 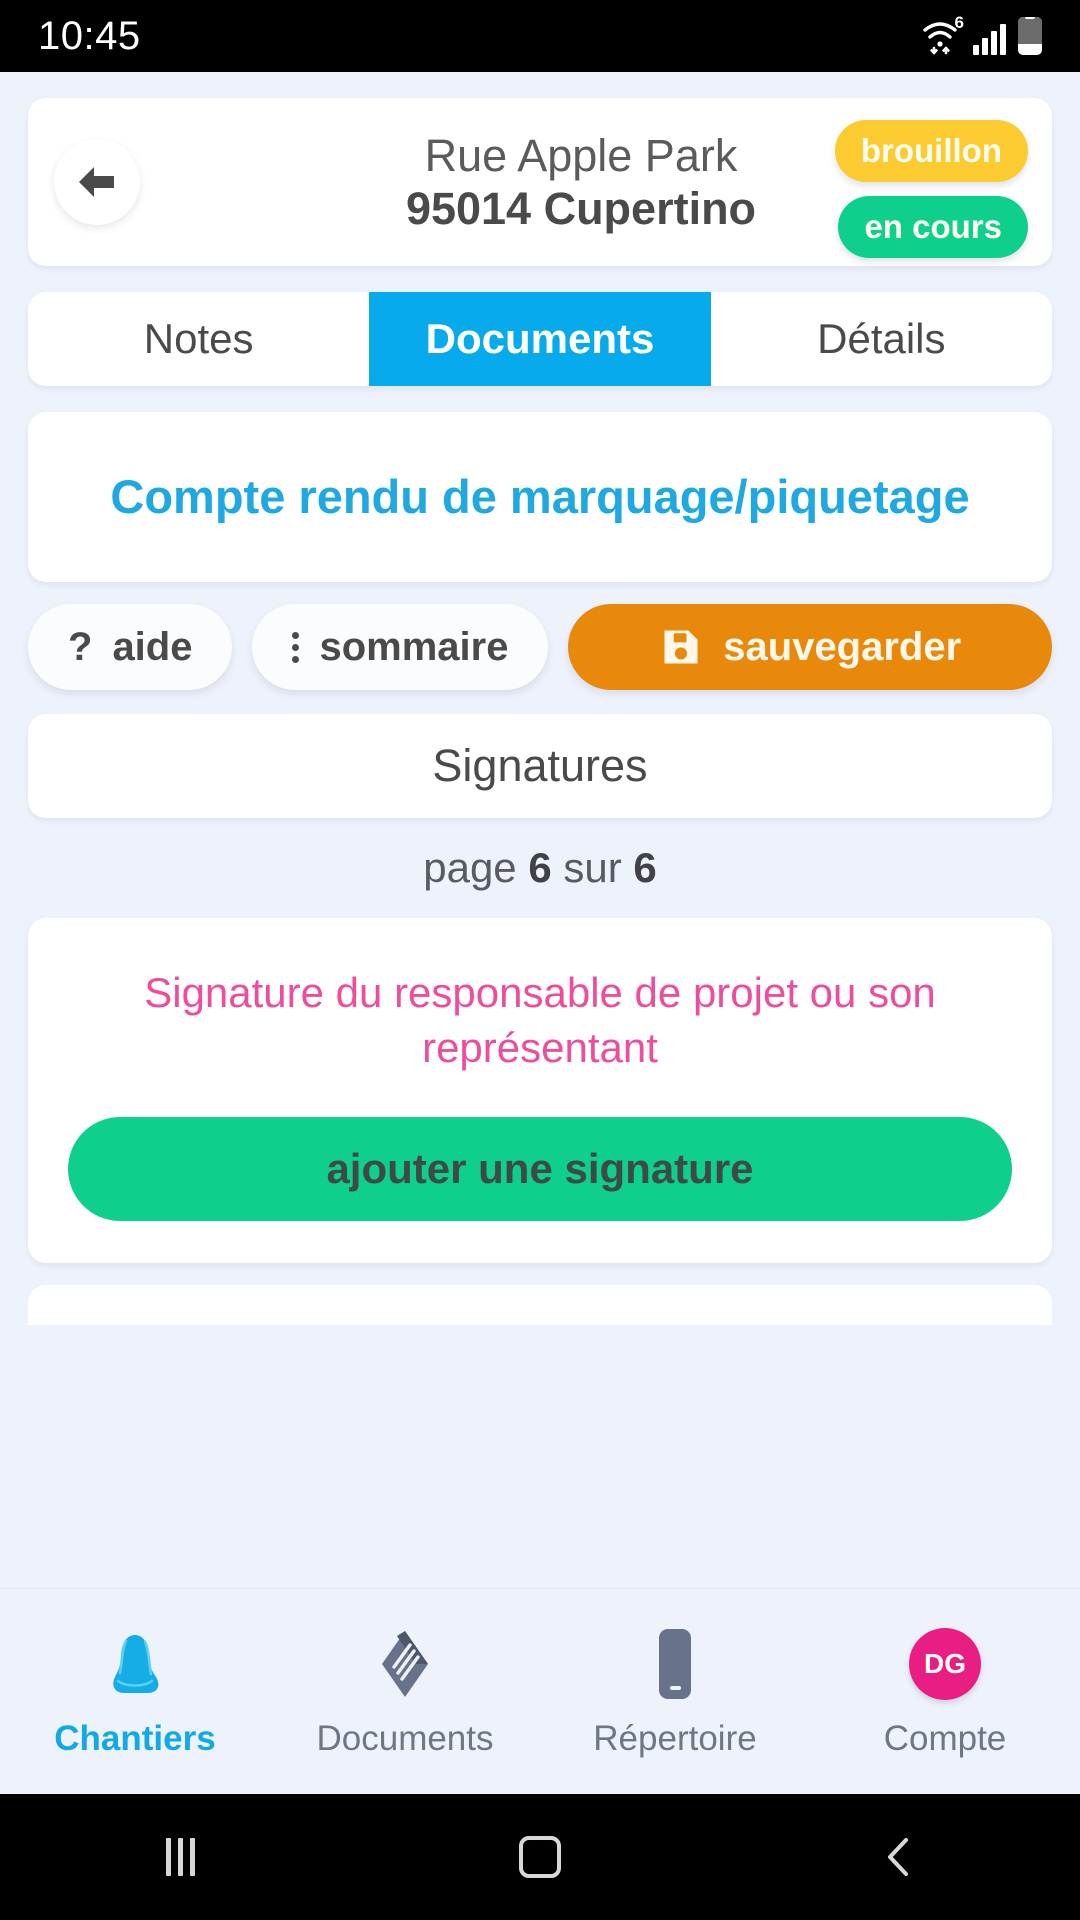 What do you see at coordinates (470, 867) in the screenshot?
I see `page-prefix-label: page` at bounding box center [470, 867].